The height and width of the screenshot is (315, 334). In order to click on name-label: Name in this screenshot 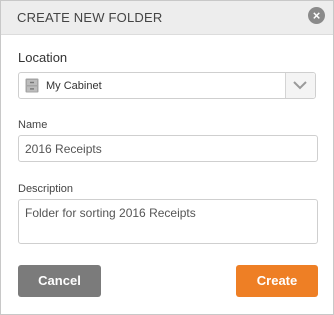, I will do `click(33, 125)`.